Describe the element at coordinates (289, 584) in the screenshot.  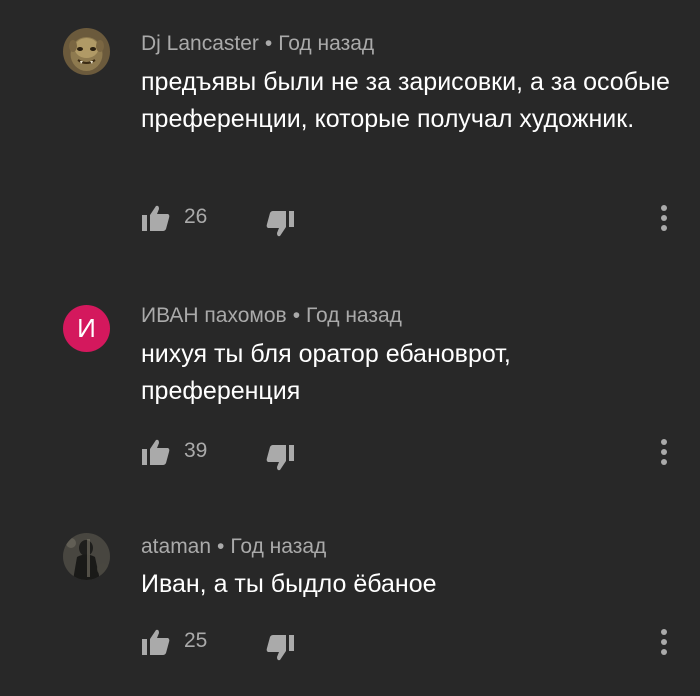
I see `comment-text: Иван, а ты быдло ёбаное` at that location.